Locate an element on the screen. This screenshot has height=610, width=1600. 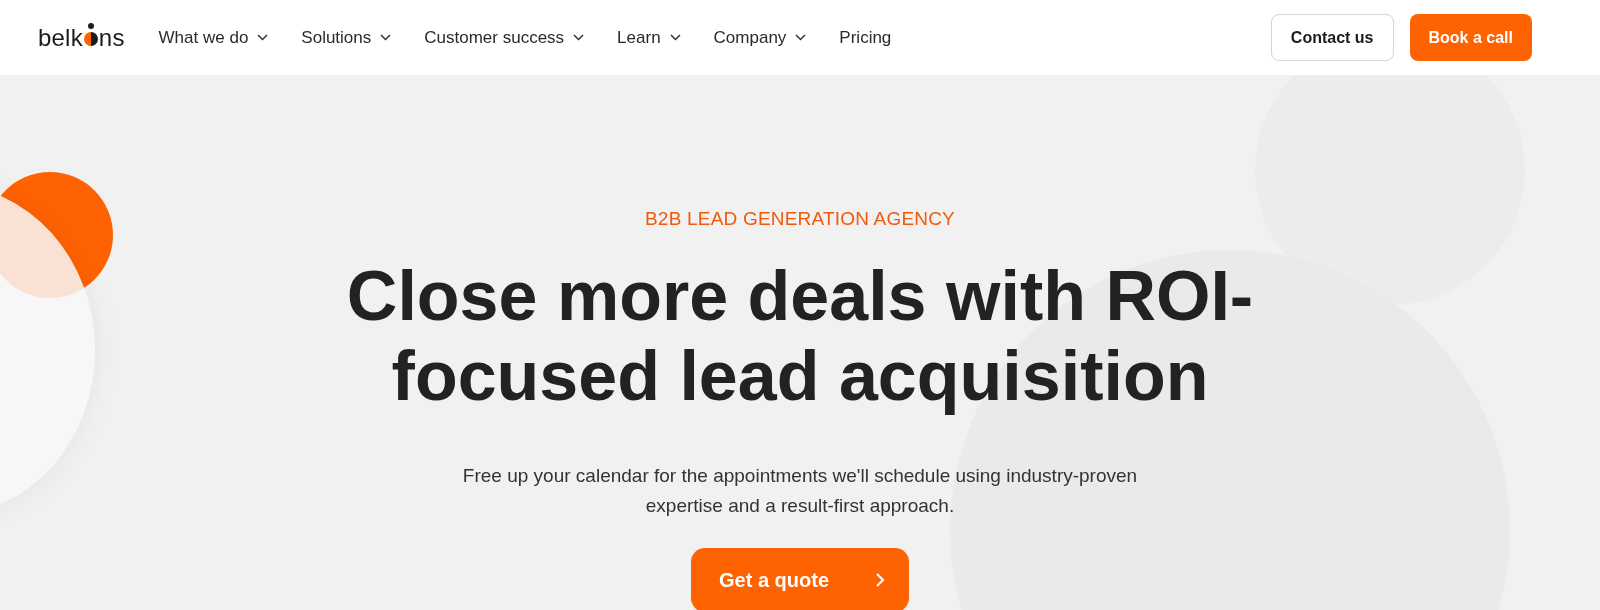
eyebrow-text: B2B LEAD GENERATION AGENCY is located at coordinates (800, 219).